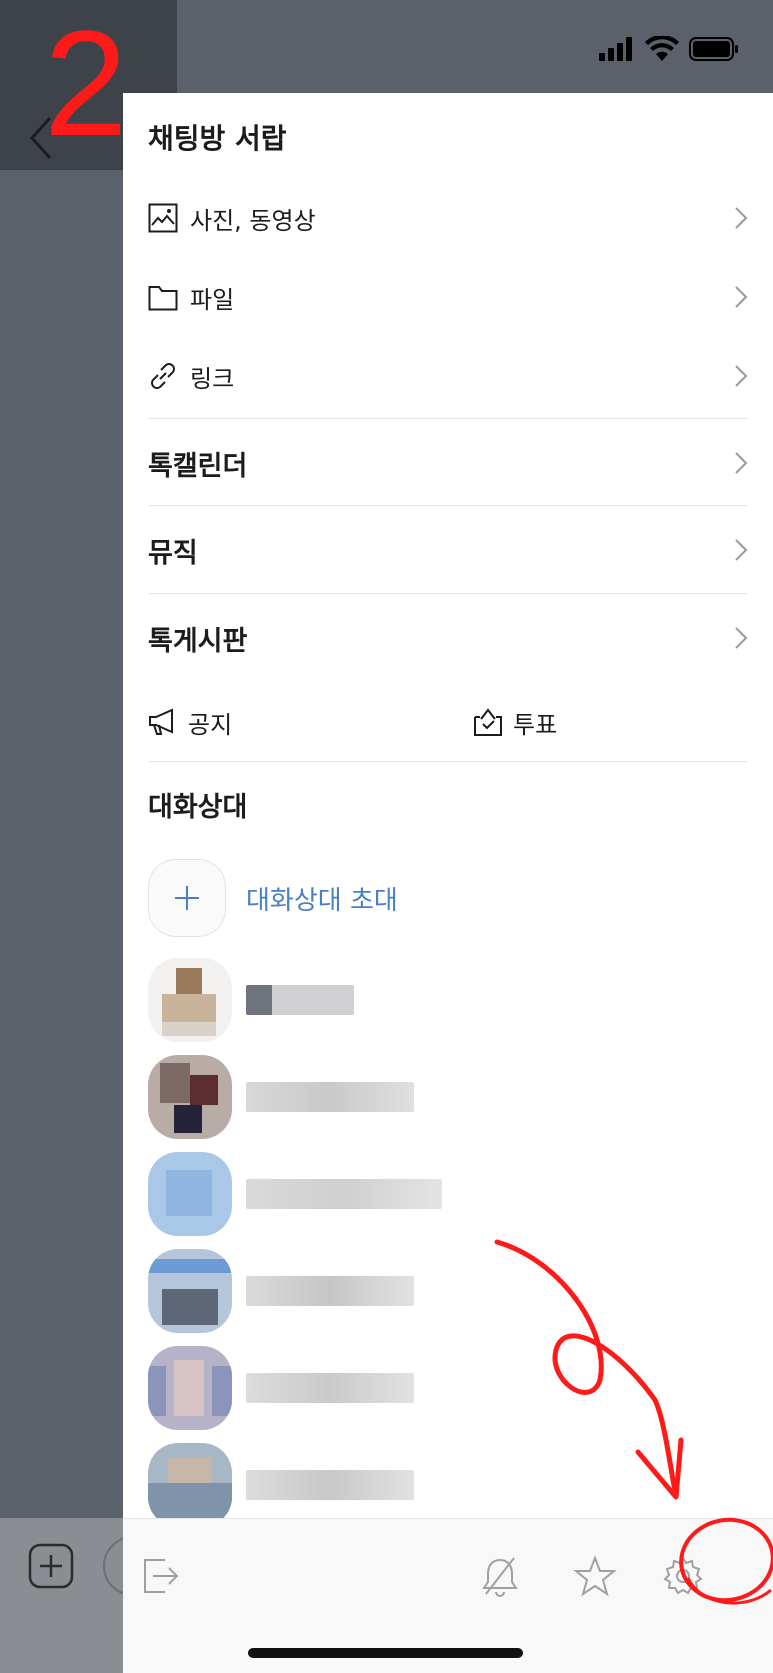 The height and width of the screenshot is (1673, 773). Describe the element at coordinates (448, 638) in the screenshot. I see `drawer-item-talk-board: 톡게시판` at that location.